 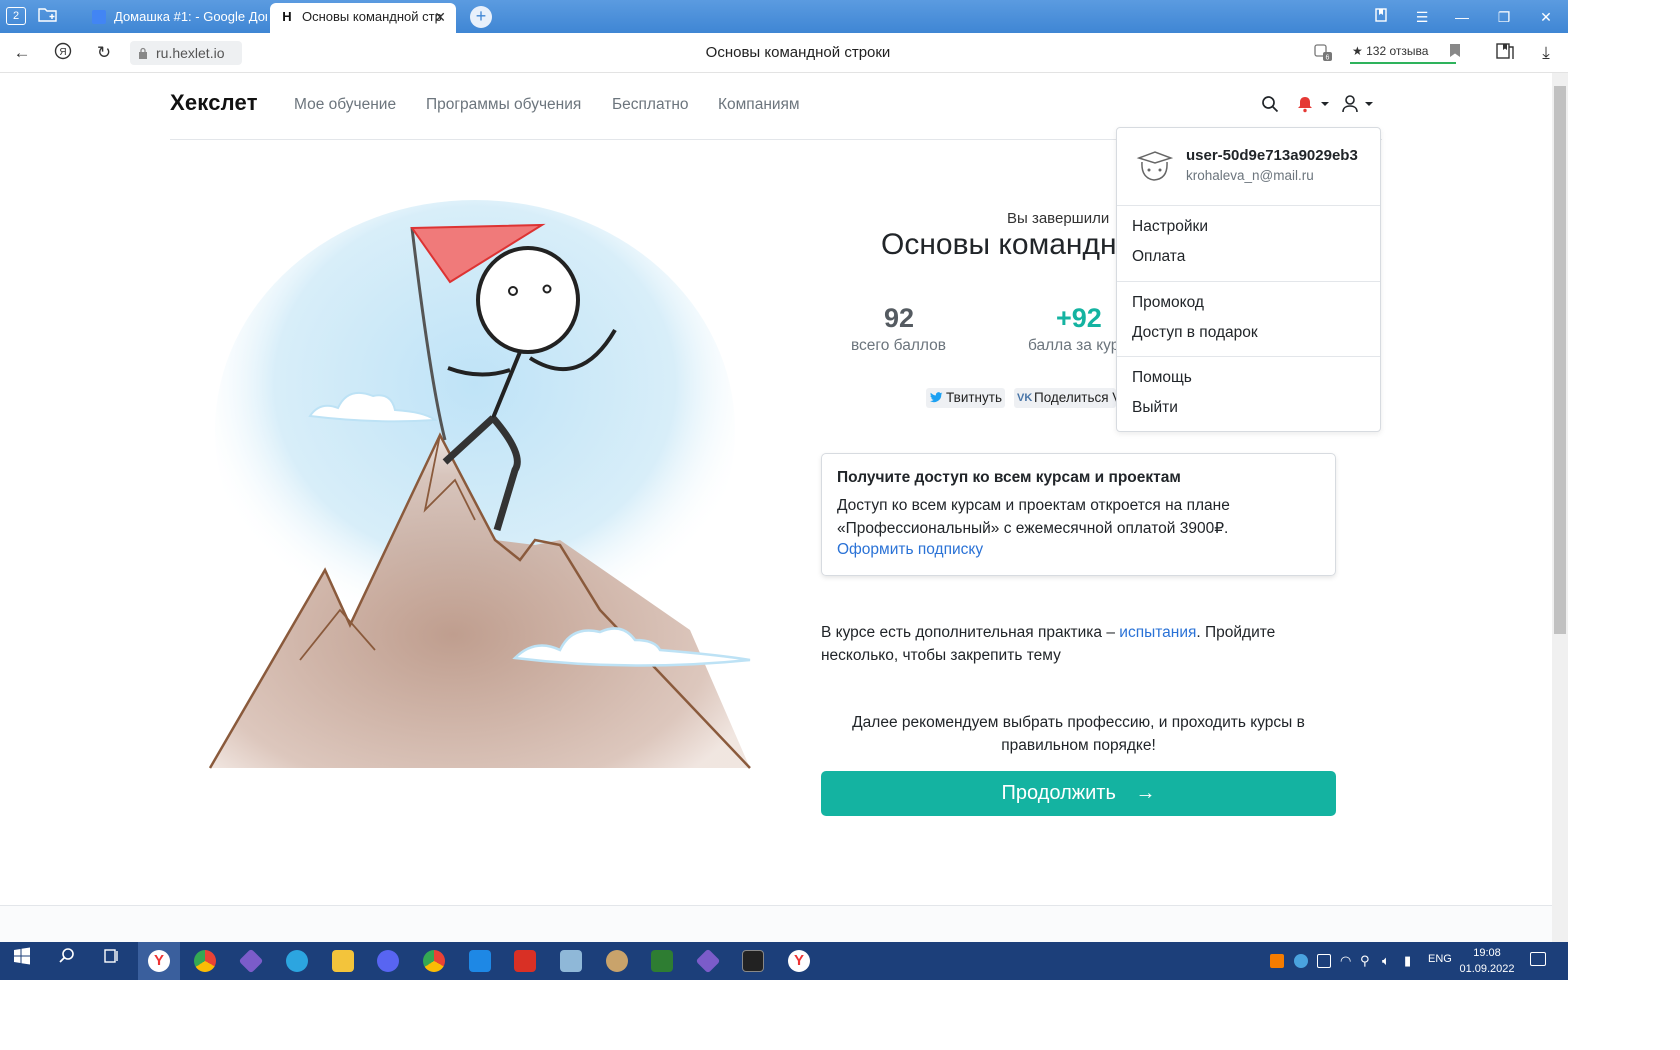 I want to click on tray-app-icon, so click(x=1277, y=961).